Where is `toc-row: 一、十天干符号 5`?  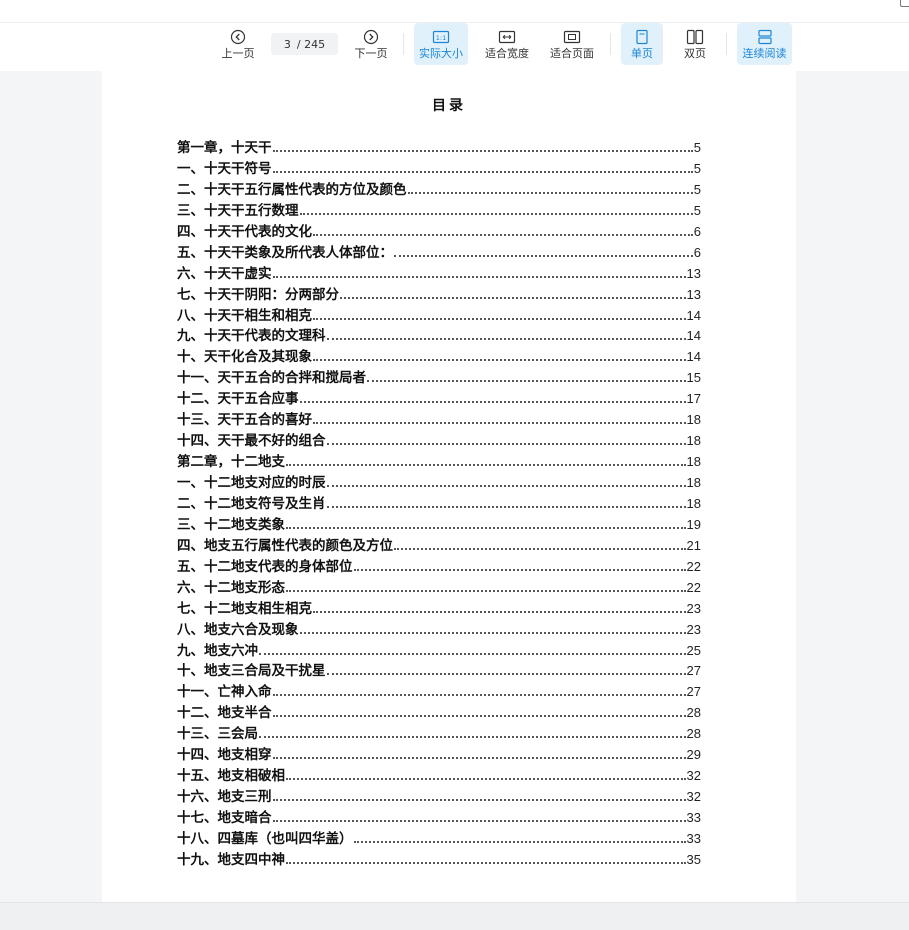 toc-row: 一、十天干符号 5 is located at coordinates (439, 167).